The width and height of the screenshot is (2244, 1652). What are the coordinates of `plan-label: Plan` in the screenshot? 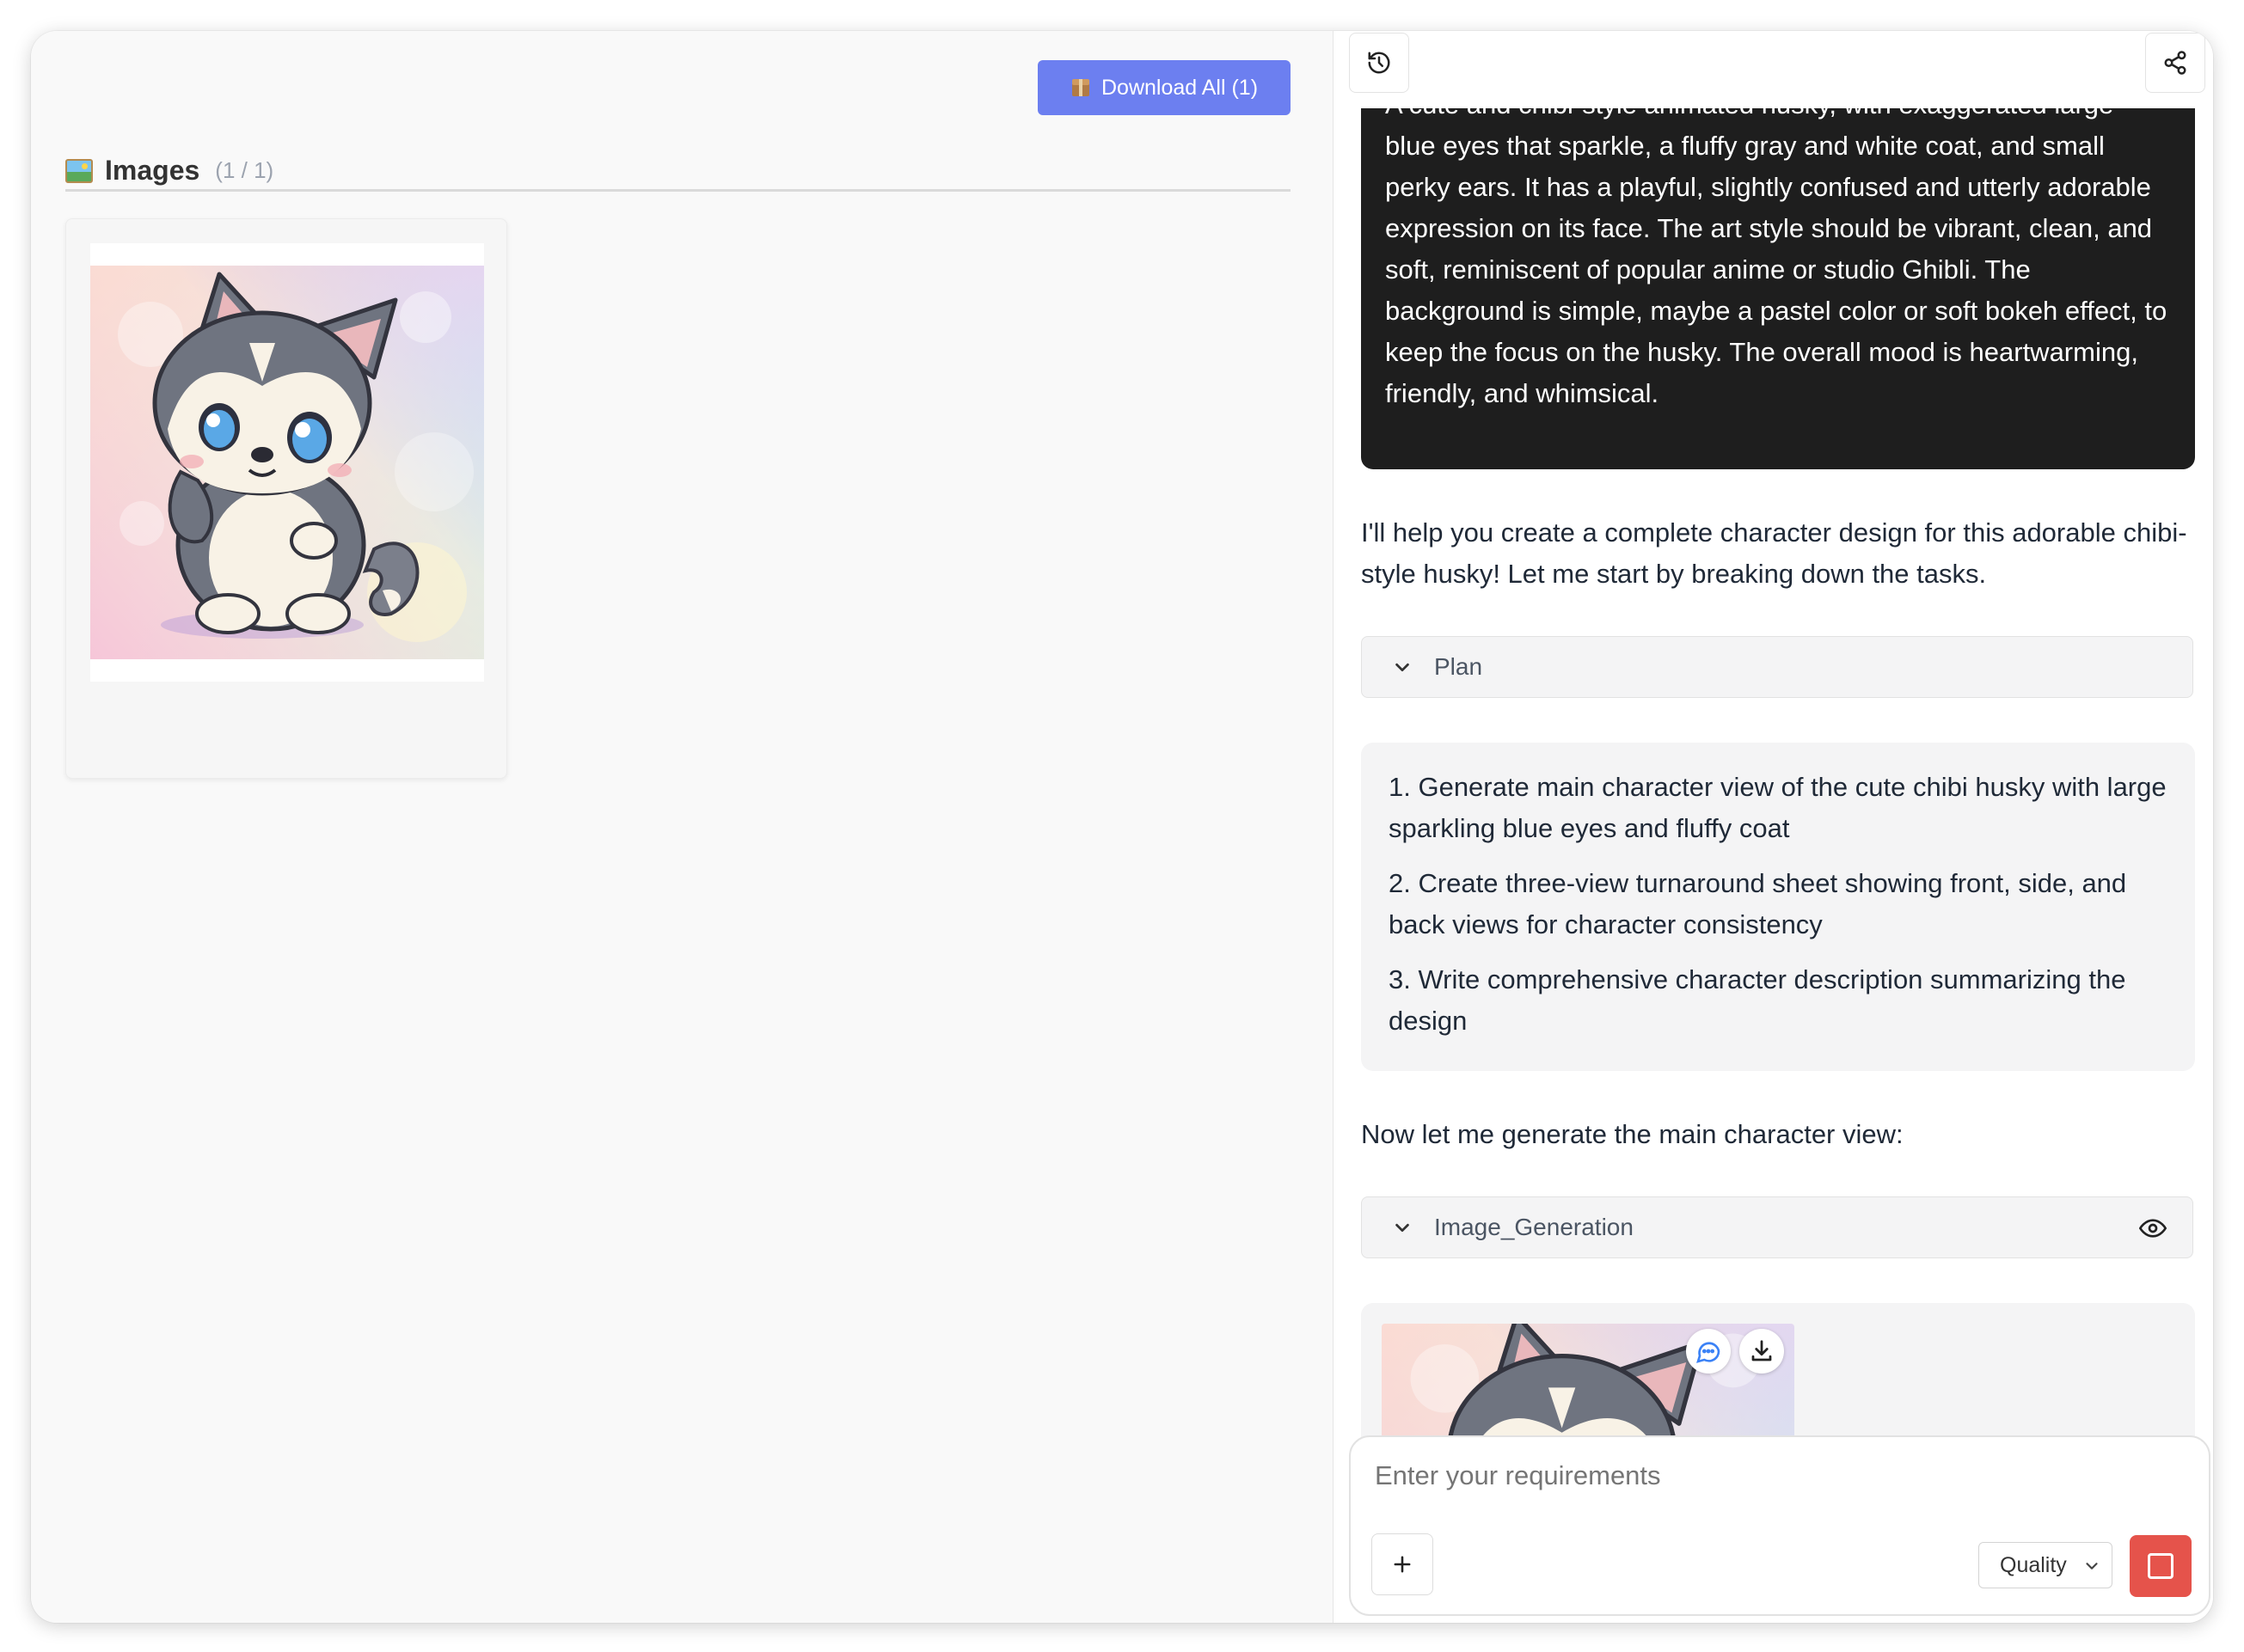 It's located at (1458, 666).